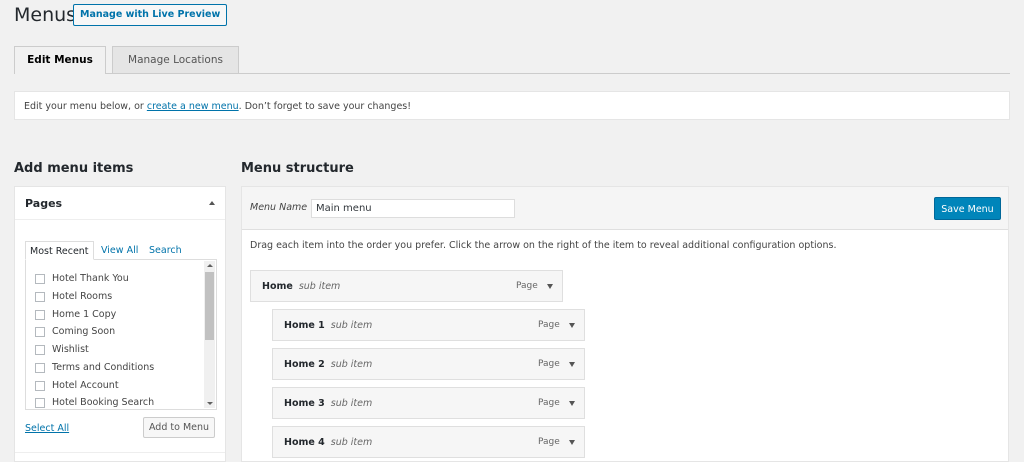 The width and height of the screenshot is (1024, 462). Describe the element at coordinates (60, 60) in the screenshot. I see `tab-edit-menus: Edit Menus` at that location.